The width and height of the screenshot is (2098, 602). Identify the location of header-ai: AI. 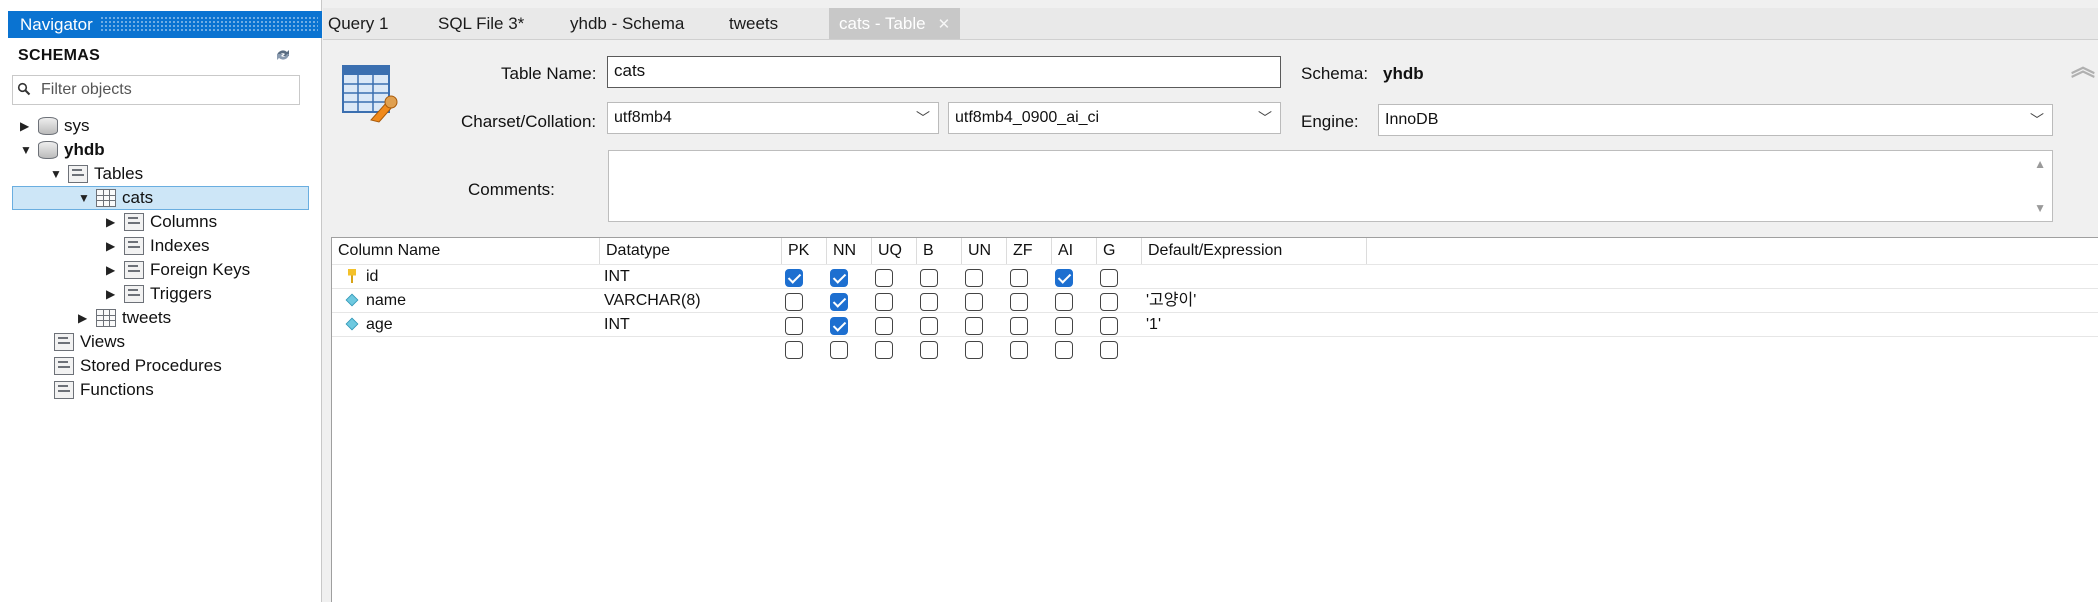
(1074, 251).